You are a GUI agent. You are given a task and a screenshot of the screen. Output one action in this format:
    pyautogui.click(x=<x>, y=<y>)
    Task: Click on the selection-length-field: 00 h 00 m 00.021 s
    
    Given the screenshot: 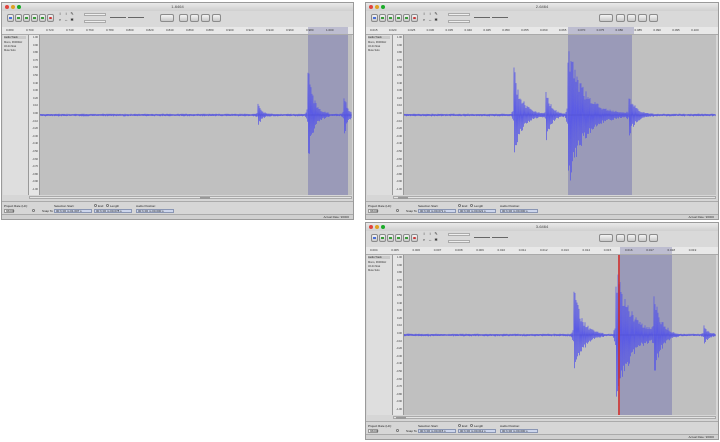 What is the action you would take?
    pyautogui.click(x=477, y=211)
    